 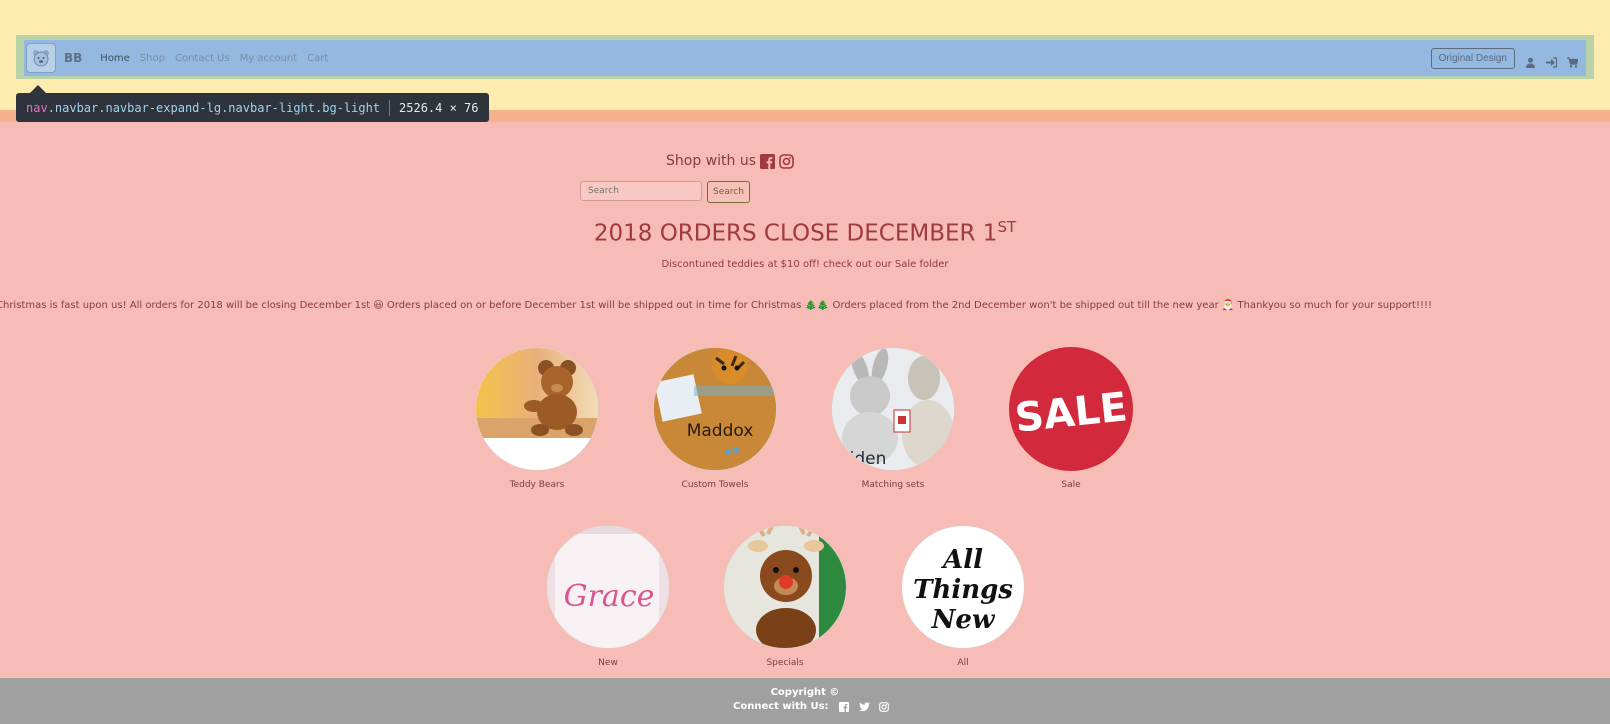 I want to click on towel-grace-text: Grace, so click(x=609, y=596).